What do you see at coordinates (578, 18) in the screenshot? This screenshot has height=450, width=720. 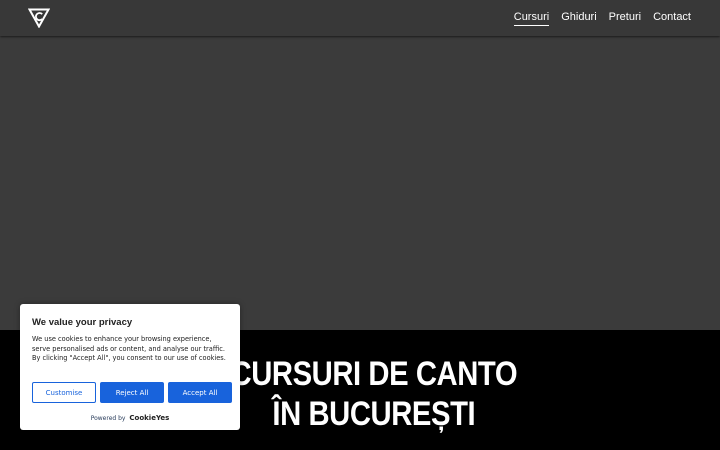 I see `nav-item-ghiduri: Ghiduri` at bounding box center [578, 18].